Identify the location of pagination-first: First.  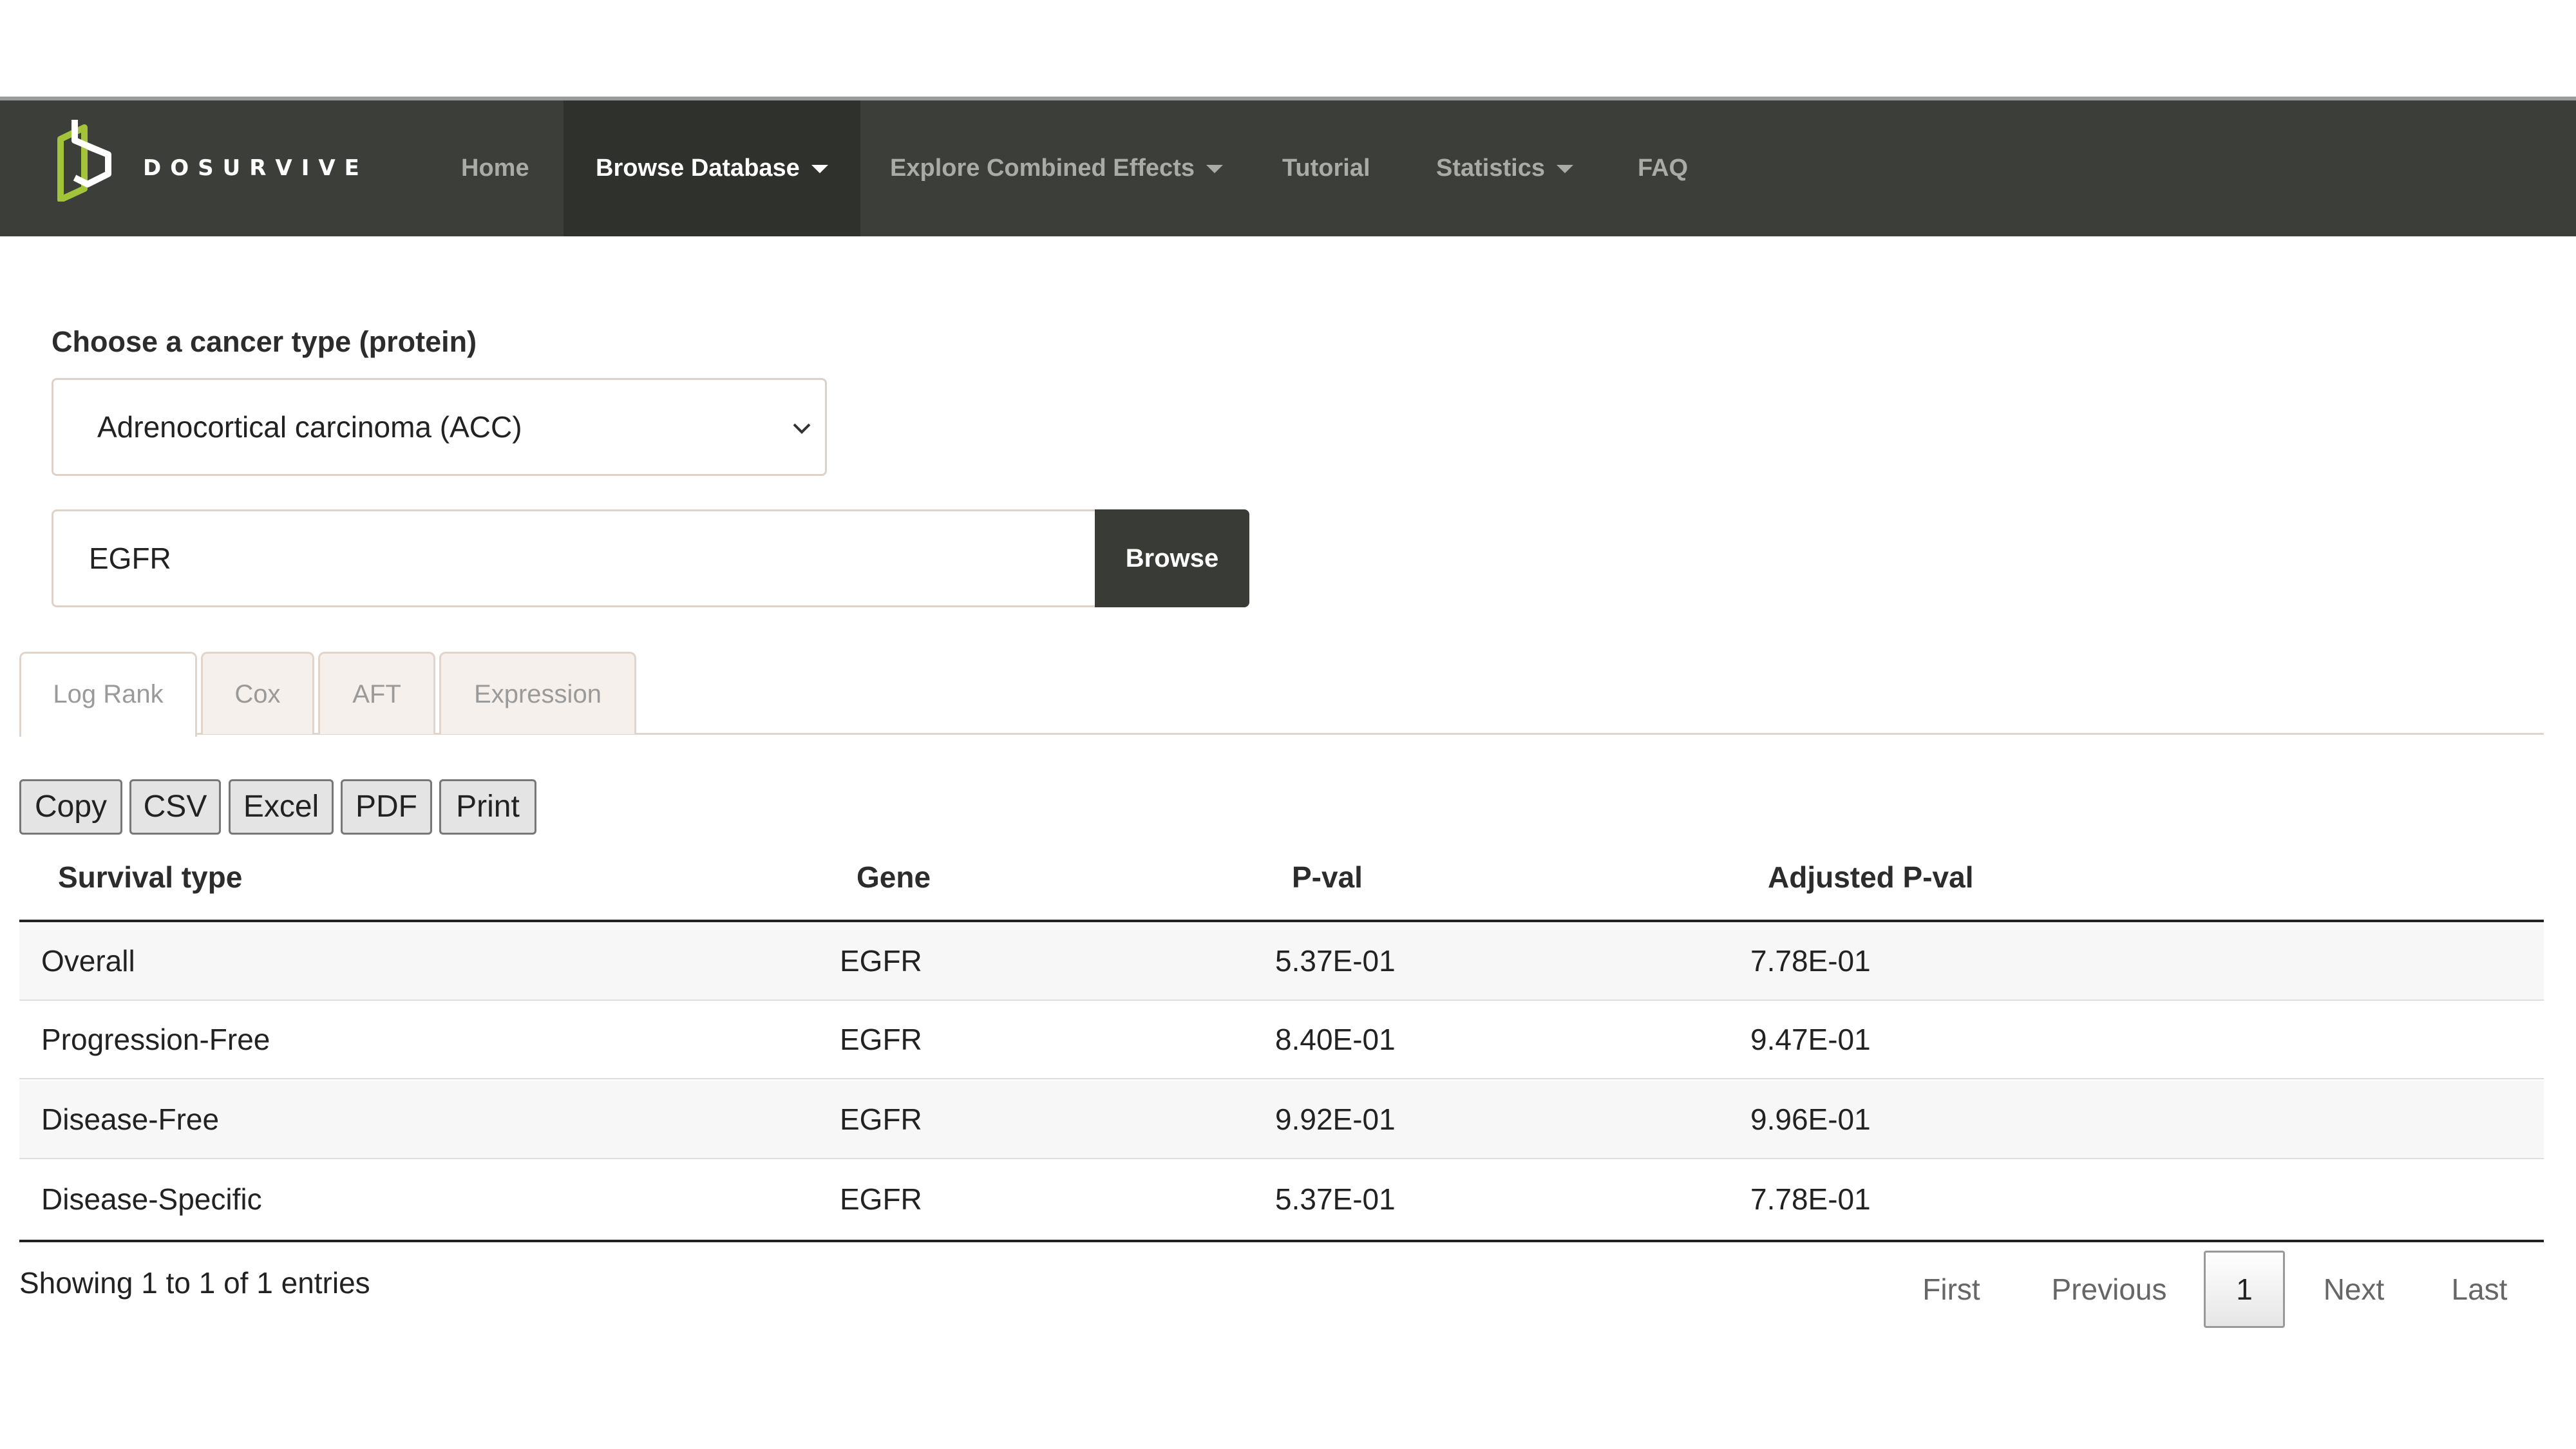
(1952, 1289).